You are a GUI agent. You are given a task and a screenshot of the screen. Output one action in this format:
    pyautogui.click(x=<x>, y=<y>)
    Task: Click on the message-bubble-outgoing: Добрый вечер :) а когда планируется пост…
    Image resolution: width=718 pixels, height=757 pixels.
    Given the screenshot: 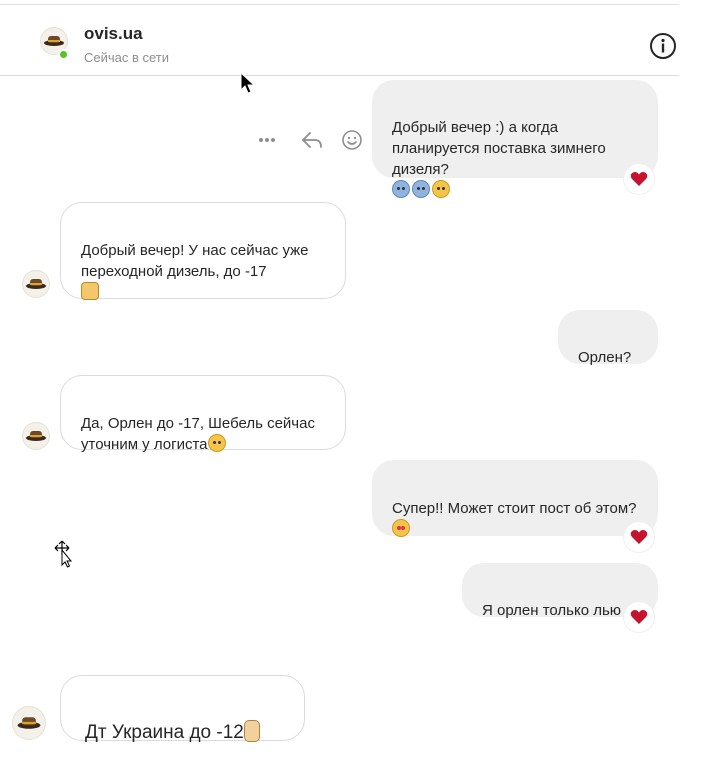 What is the action you would take?
    pyautogui.click(x=515, y=139)
    